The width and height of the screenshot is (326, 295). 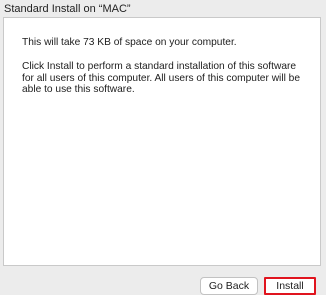 I want to click on go-back-button: Go Back, so click(x=229, y=286).